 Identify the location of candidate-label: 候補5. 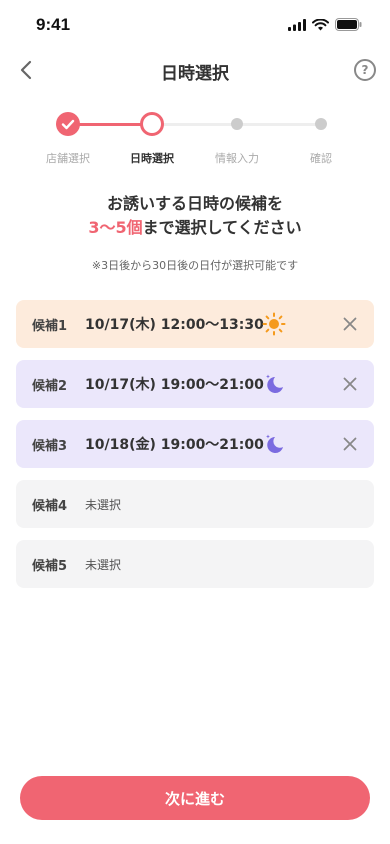
(50, 566).